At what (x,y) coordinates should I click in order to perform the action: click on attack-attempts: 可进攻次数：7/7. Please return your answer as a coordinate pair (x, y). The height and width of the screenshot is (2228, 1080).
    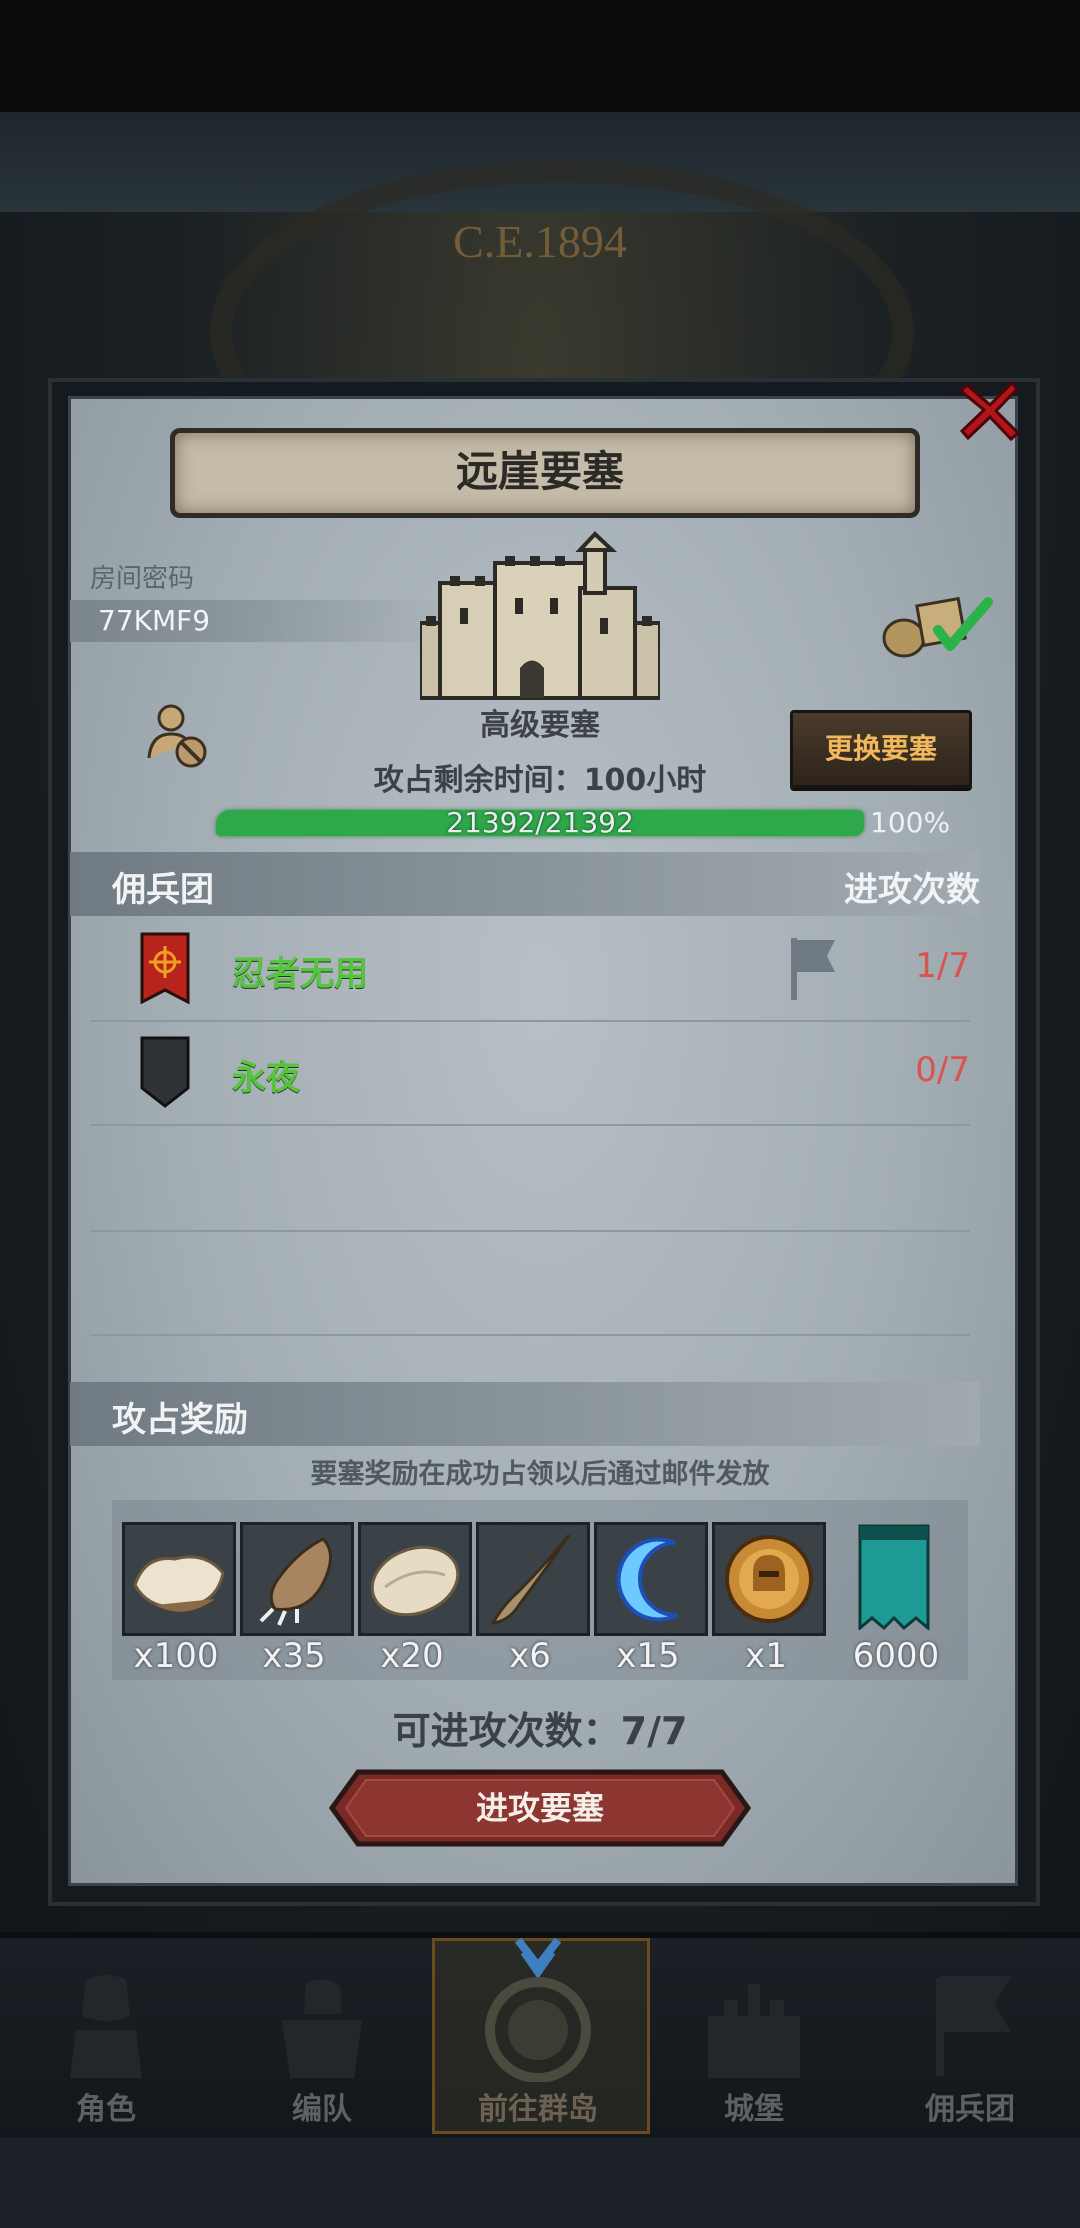
    Looking at the image, I should click on (540, 1727).